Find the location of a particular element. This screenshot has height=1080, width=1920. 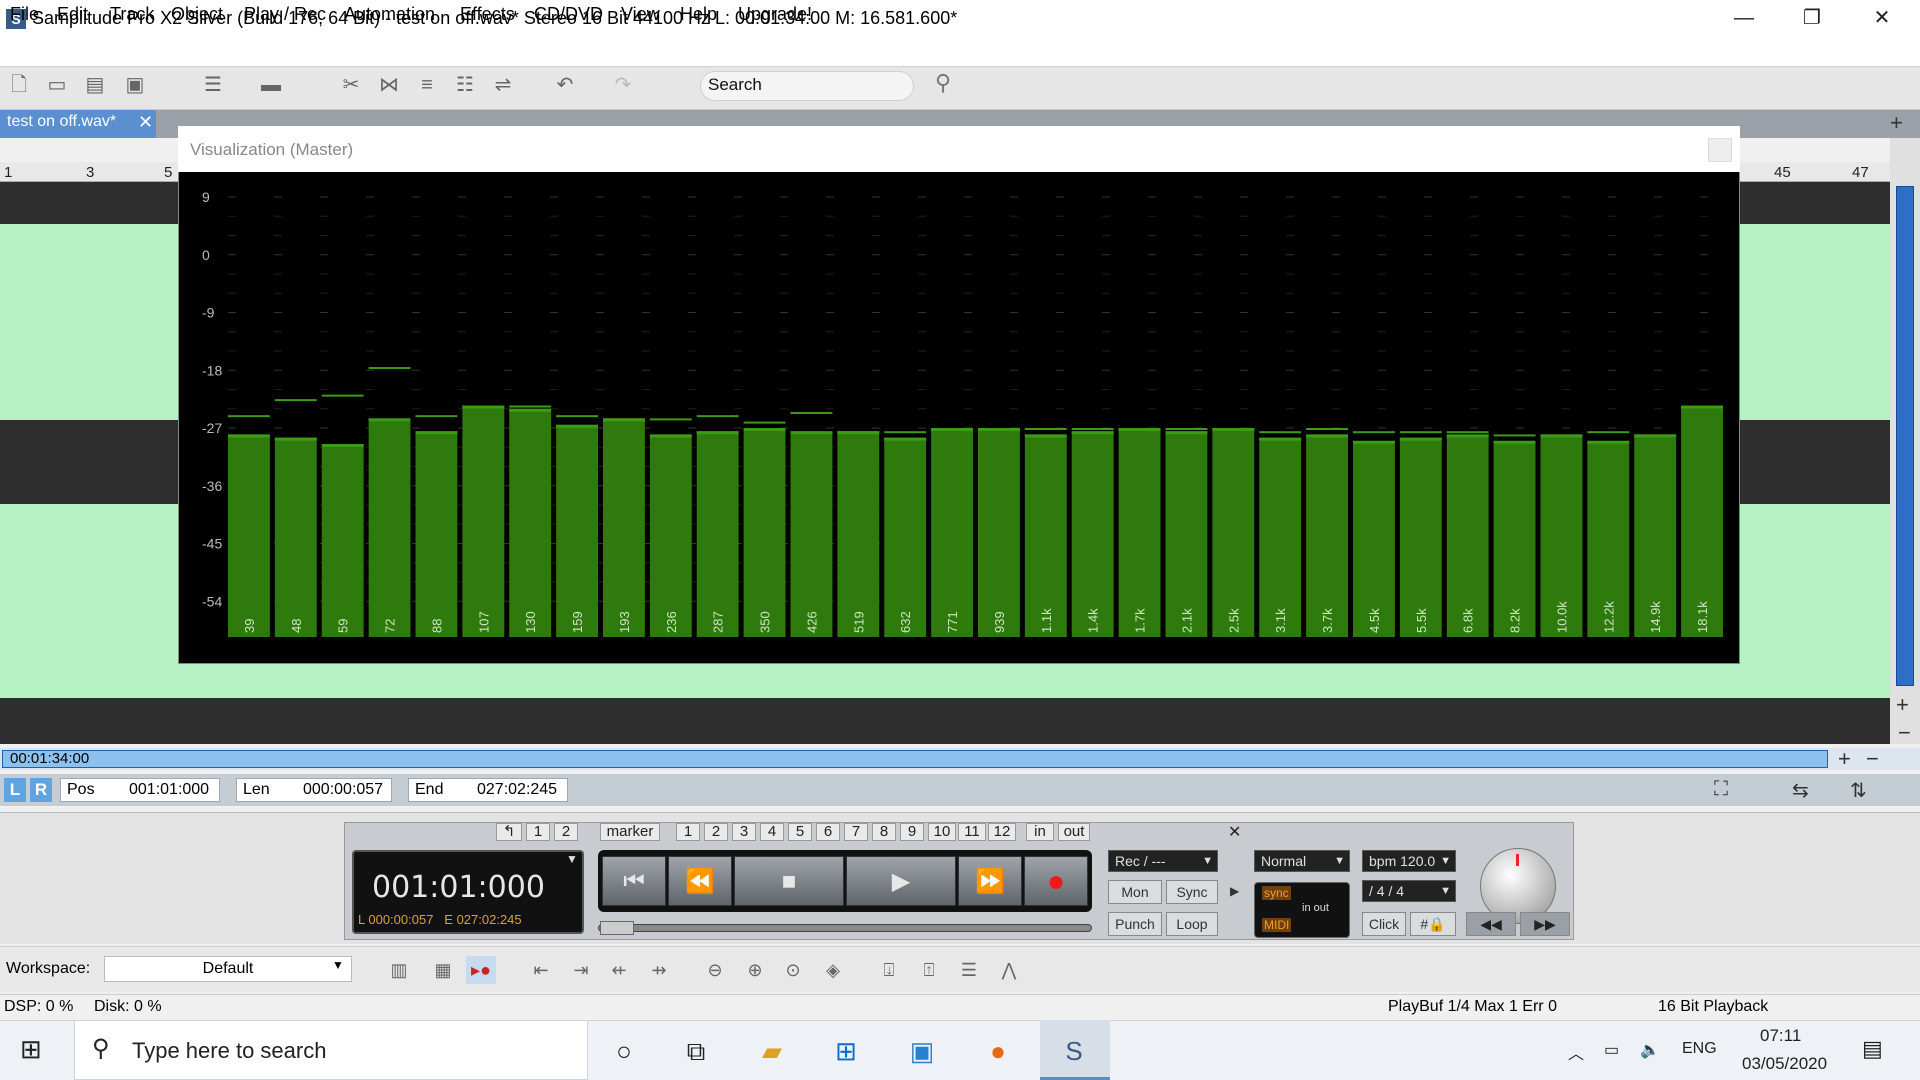

add-project-button: + is located at coordinates (1896, 123).